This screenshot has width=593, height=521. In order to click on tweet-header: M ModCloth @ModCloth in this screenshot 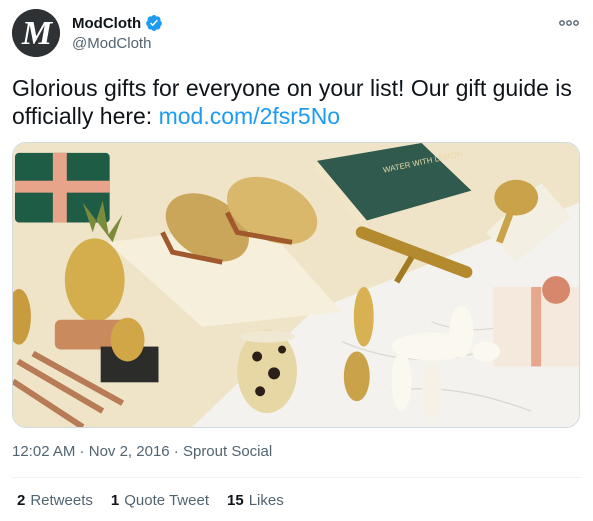, I will do `click(297, 35)`.